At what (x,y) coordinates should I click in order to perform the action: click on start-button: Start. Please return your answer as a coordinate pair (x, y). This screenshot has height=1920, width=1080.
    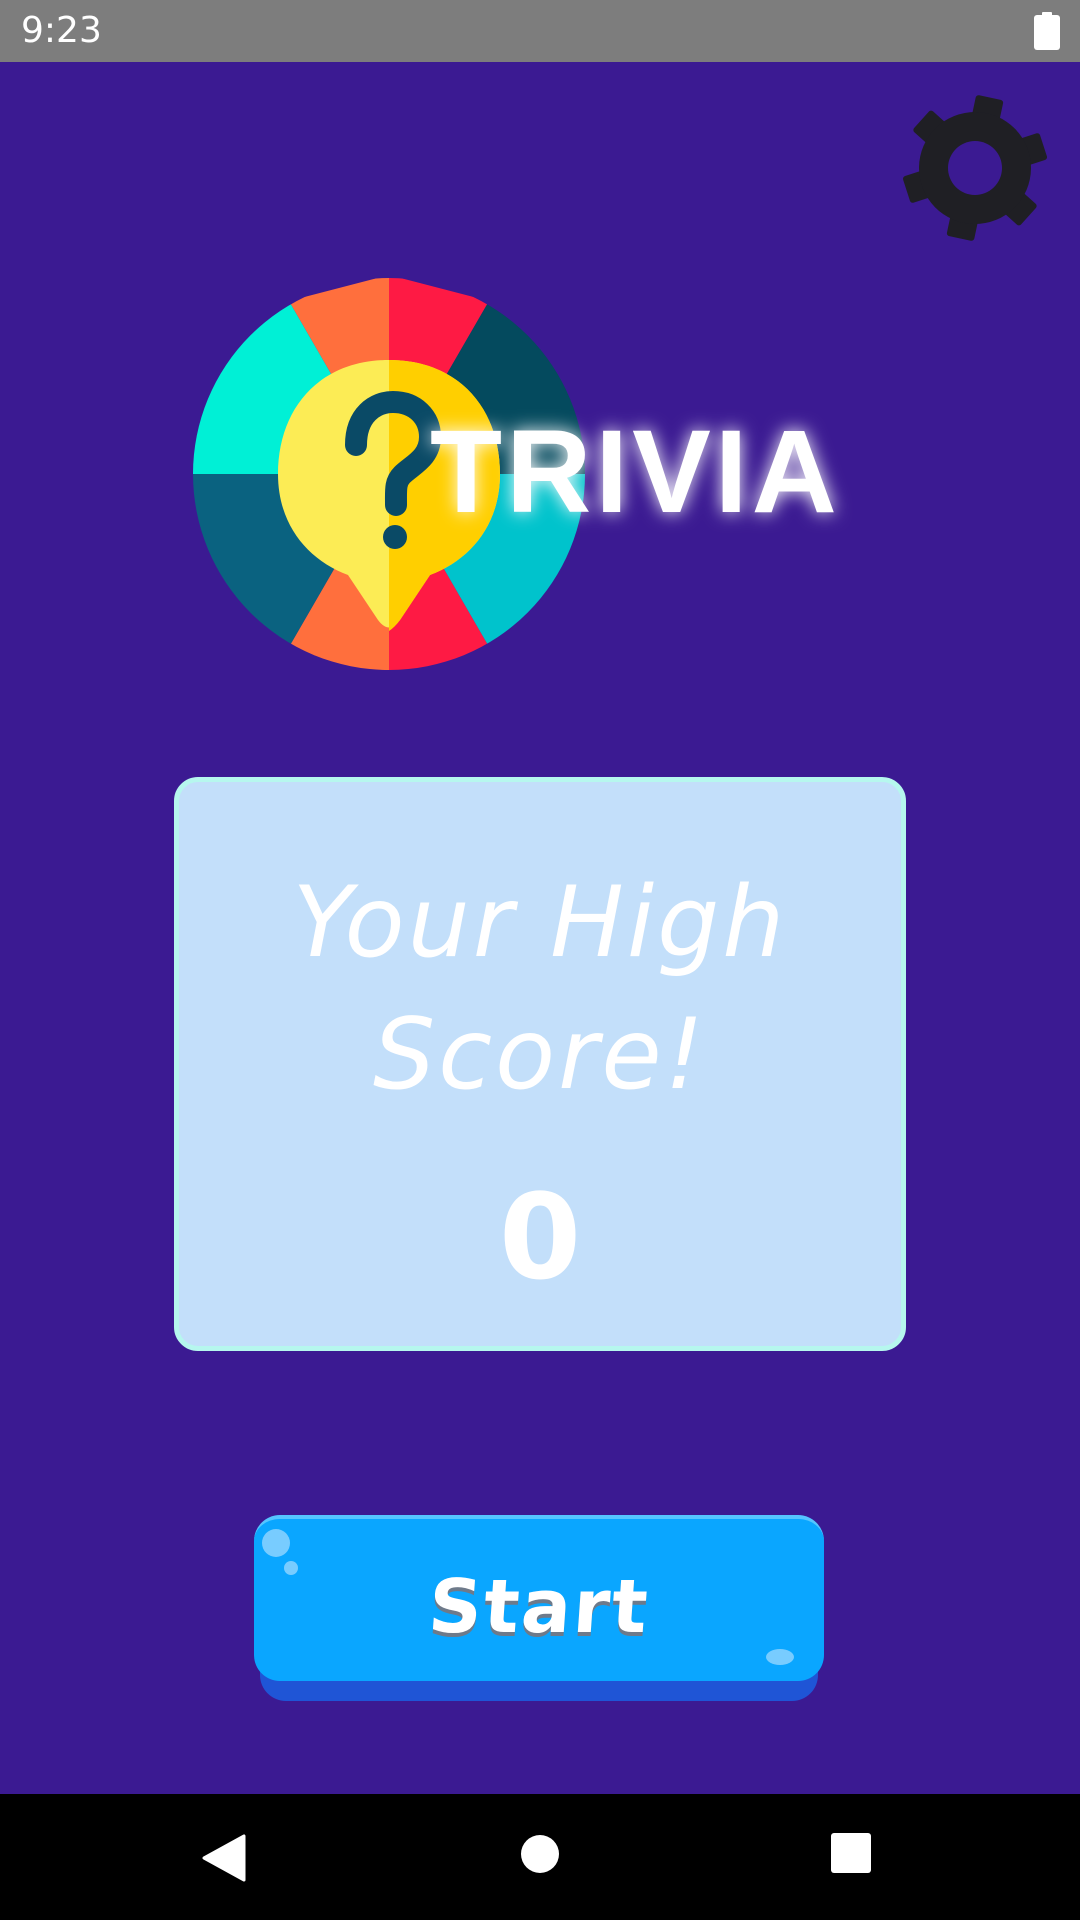
    Looking at the image, I should click on (539, 1608).